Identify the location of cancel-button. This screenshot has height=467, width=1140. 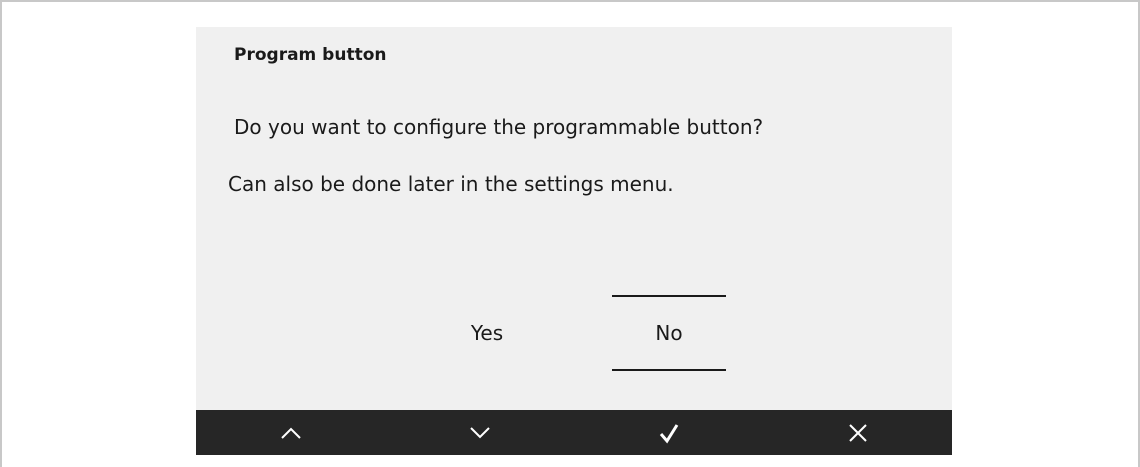
(857, 432).